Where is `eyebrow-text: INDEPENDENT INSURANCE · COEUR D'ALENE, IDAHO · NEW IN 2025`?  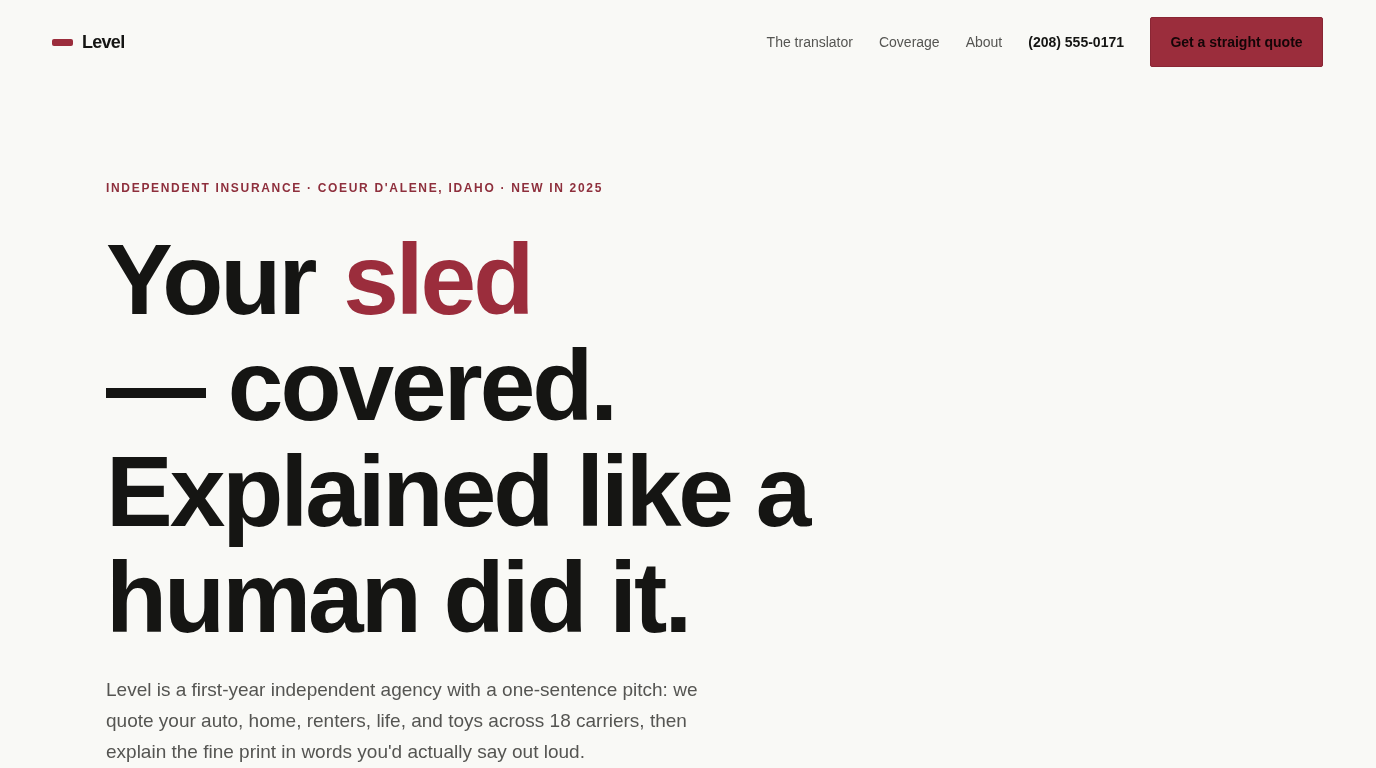
eyebrow-text: INDEPENDENT INSURANCE · COEUR D'ALENE, IDAHO · NEW IN 2025 is located at coordinates (355, 188).